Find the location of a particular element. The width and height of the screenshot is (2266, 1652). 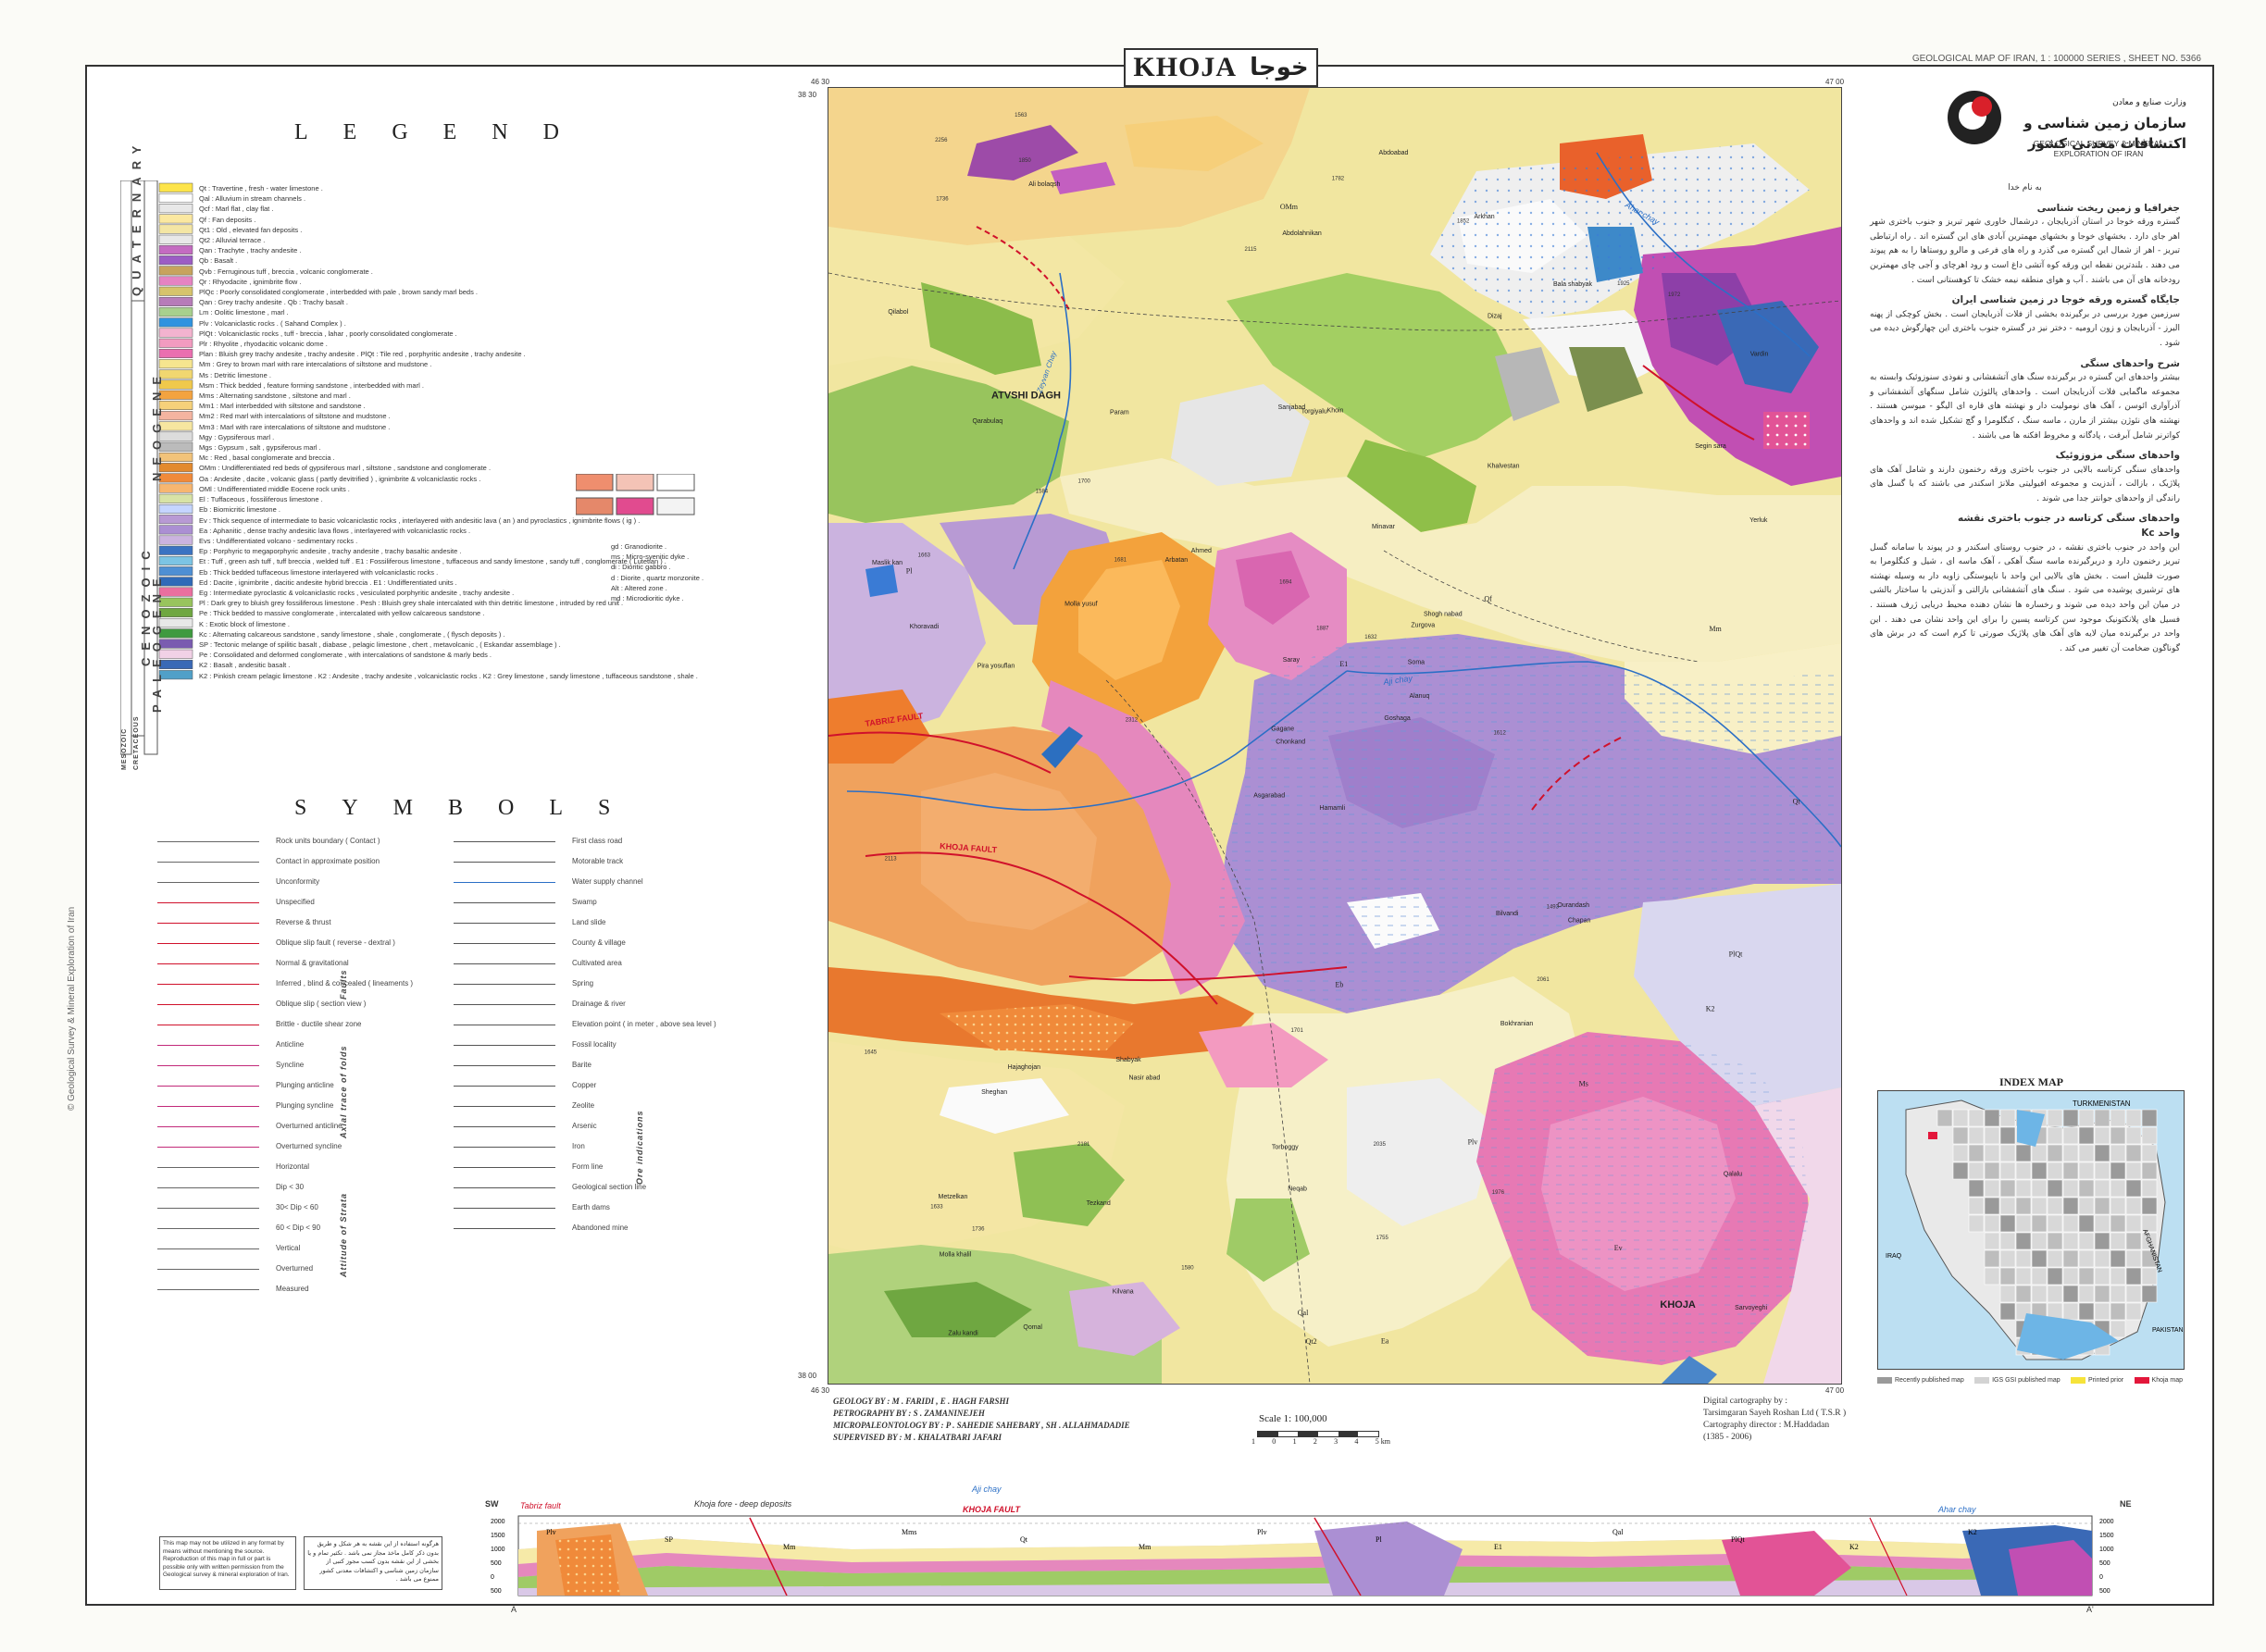

credit-petrography: PETROGRAPHY BY : S . ZAMANINEJEH is located at coordinates (909, 1413).